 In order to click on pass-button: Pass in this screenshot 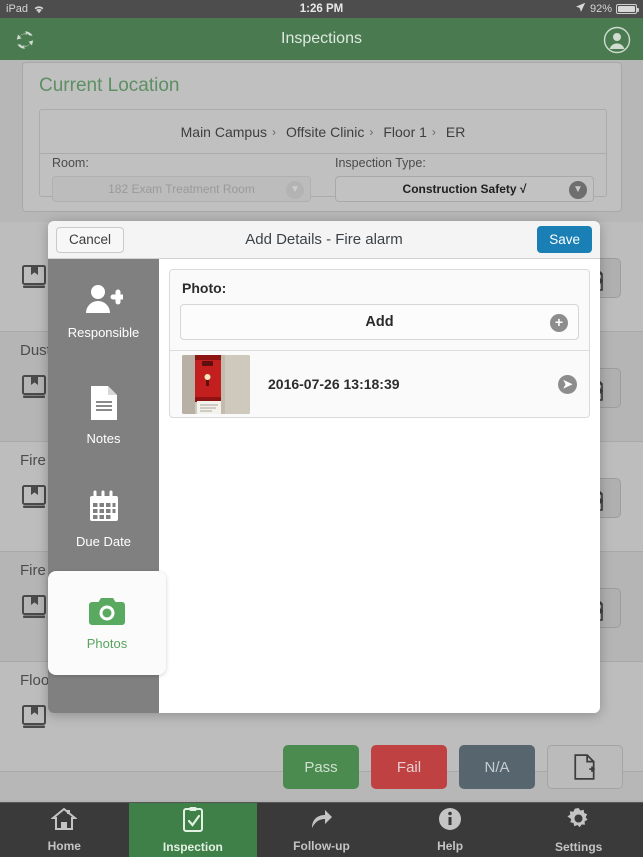, I will do `click(321, 767)`.